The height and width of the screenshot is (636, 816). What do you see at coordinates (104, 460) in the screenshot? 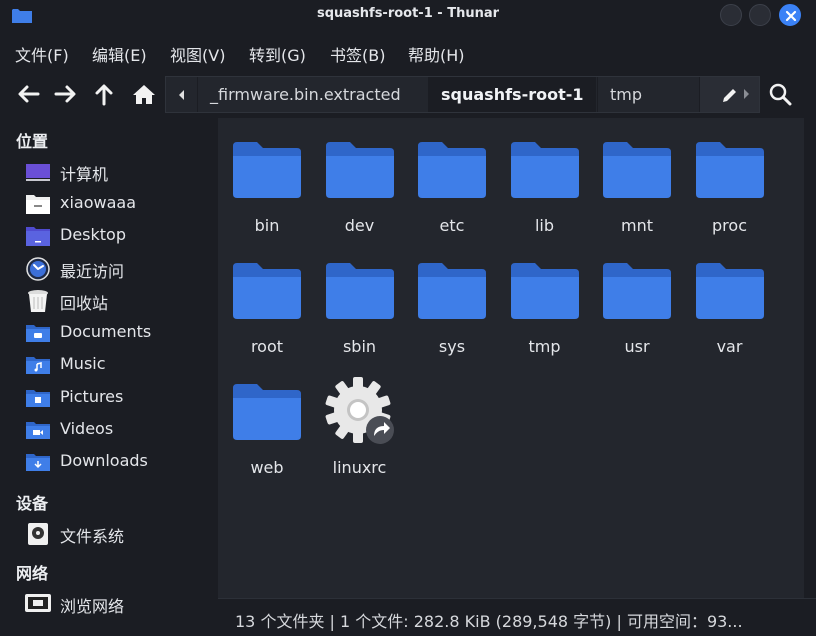
I see `sidebar-item-label: Downloads` at bounding box center [104, 460].